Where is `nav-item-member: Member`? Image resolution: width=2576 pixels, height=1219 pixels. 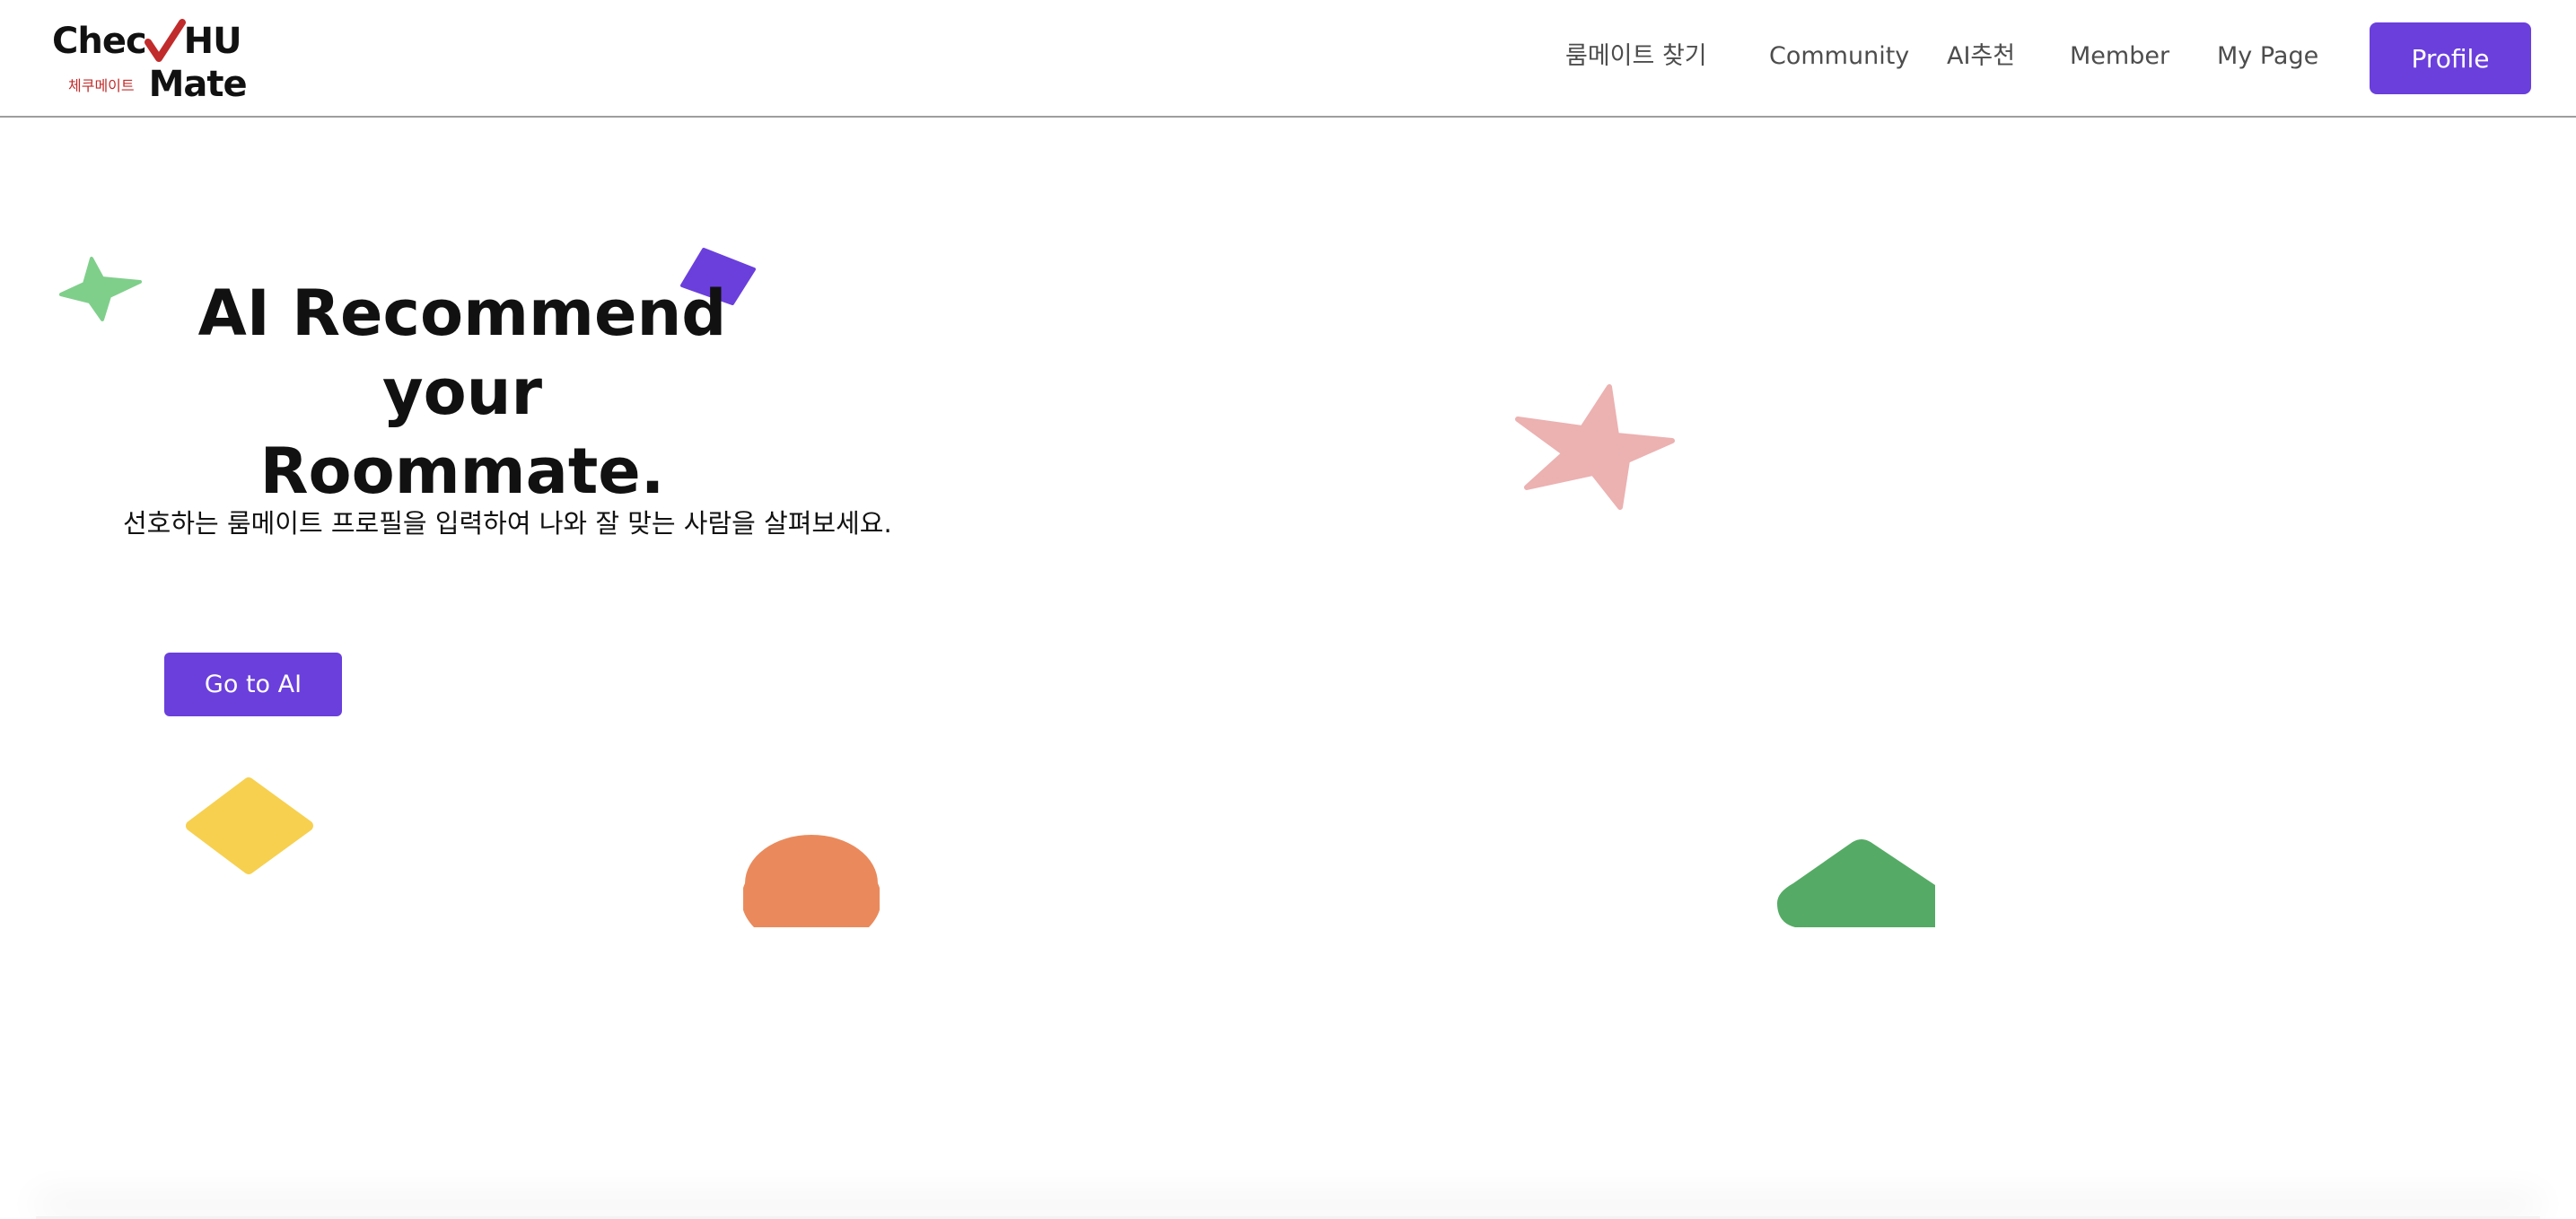 nav-item-member: Member is located at coordinates (2119, 56).